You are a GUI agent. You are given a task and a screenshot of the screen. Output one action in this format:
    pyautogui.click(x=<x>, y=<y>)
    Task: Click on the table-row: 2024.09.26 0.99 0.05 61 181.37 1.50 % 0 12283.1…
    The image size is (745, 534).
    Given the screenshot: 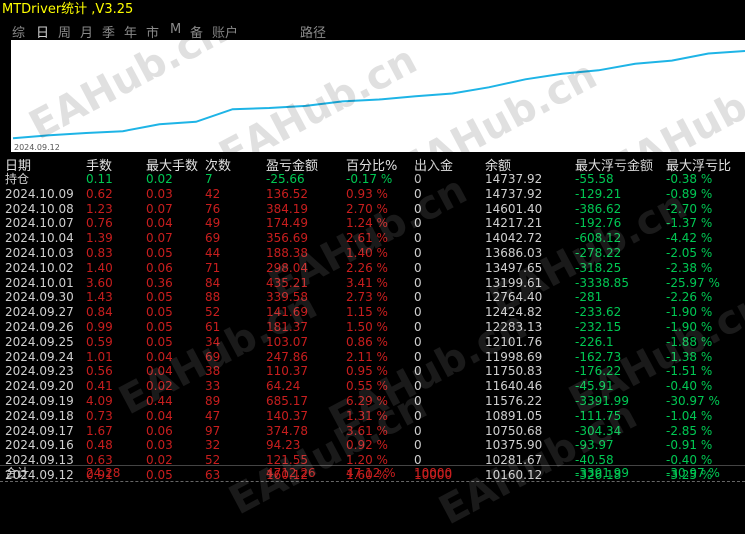 What is the action you would take?
    pyautogui.click(x=372, y=327)
    